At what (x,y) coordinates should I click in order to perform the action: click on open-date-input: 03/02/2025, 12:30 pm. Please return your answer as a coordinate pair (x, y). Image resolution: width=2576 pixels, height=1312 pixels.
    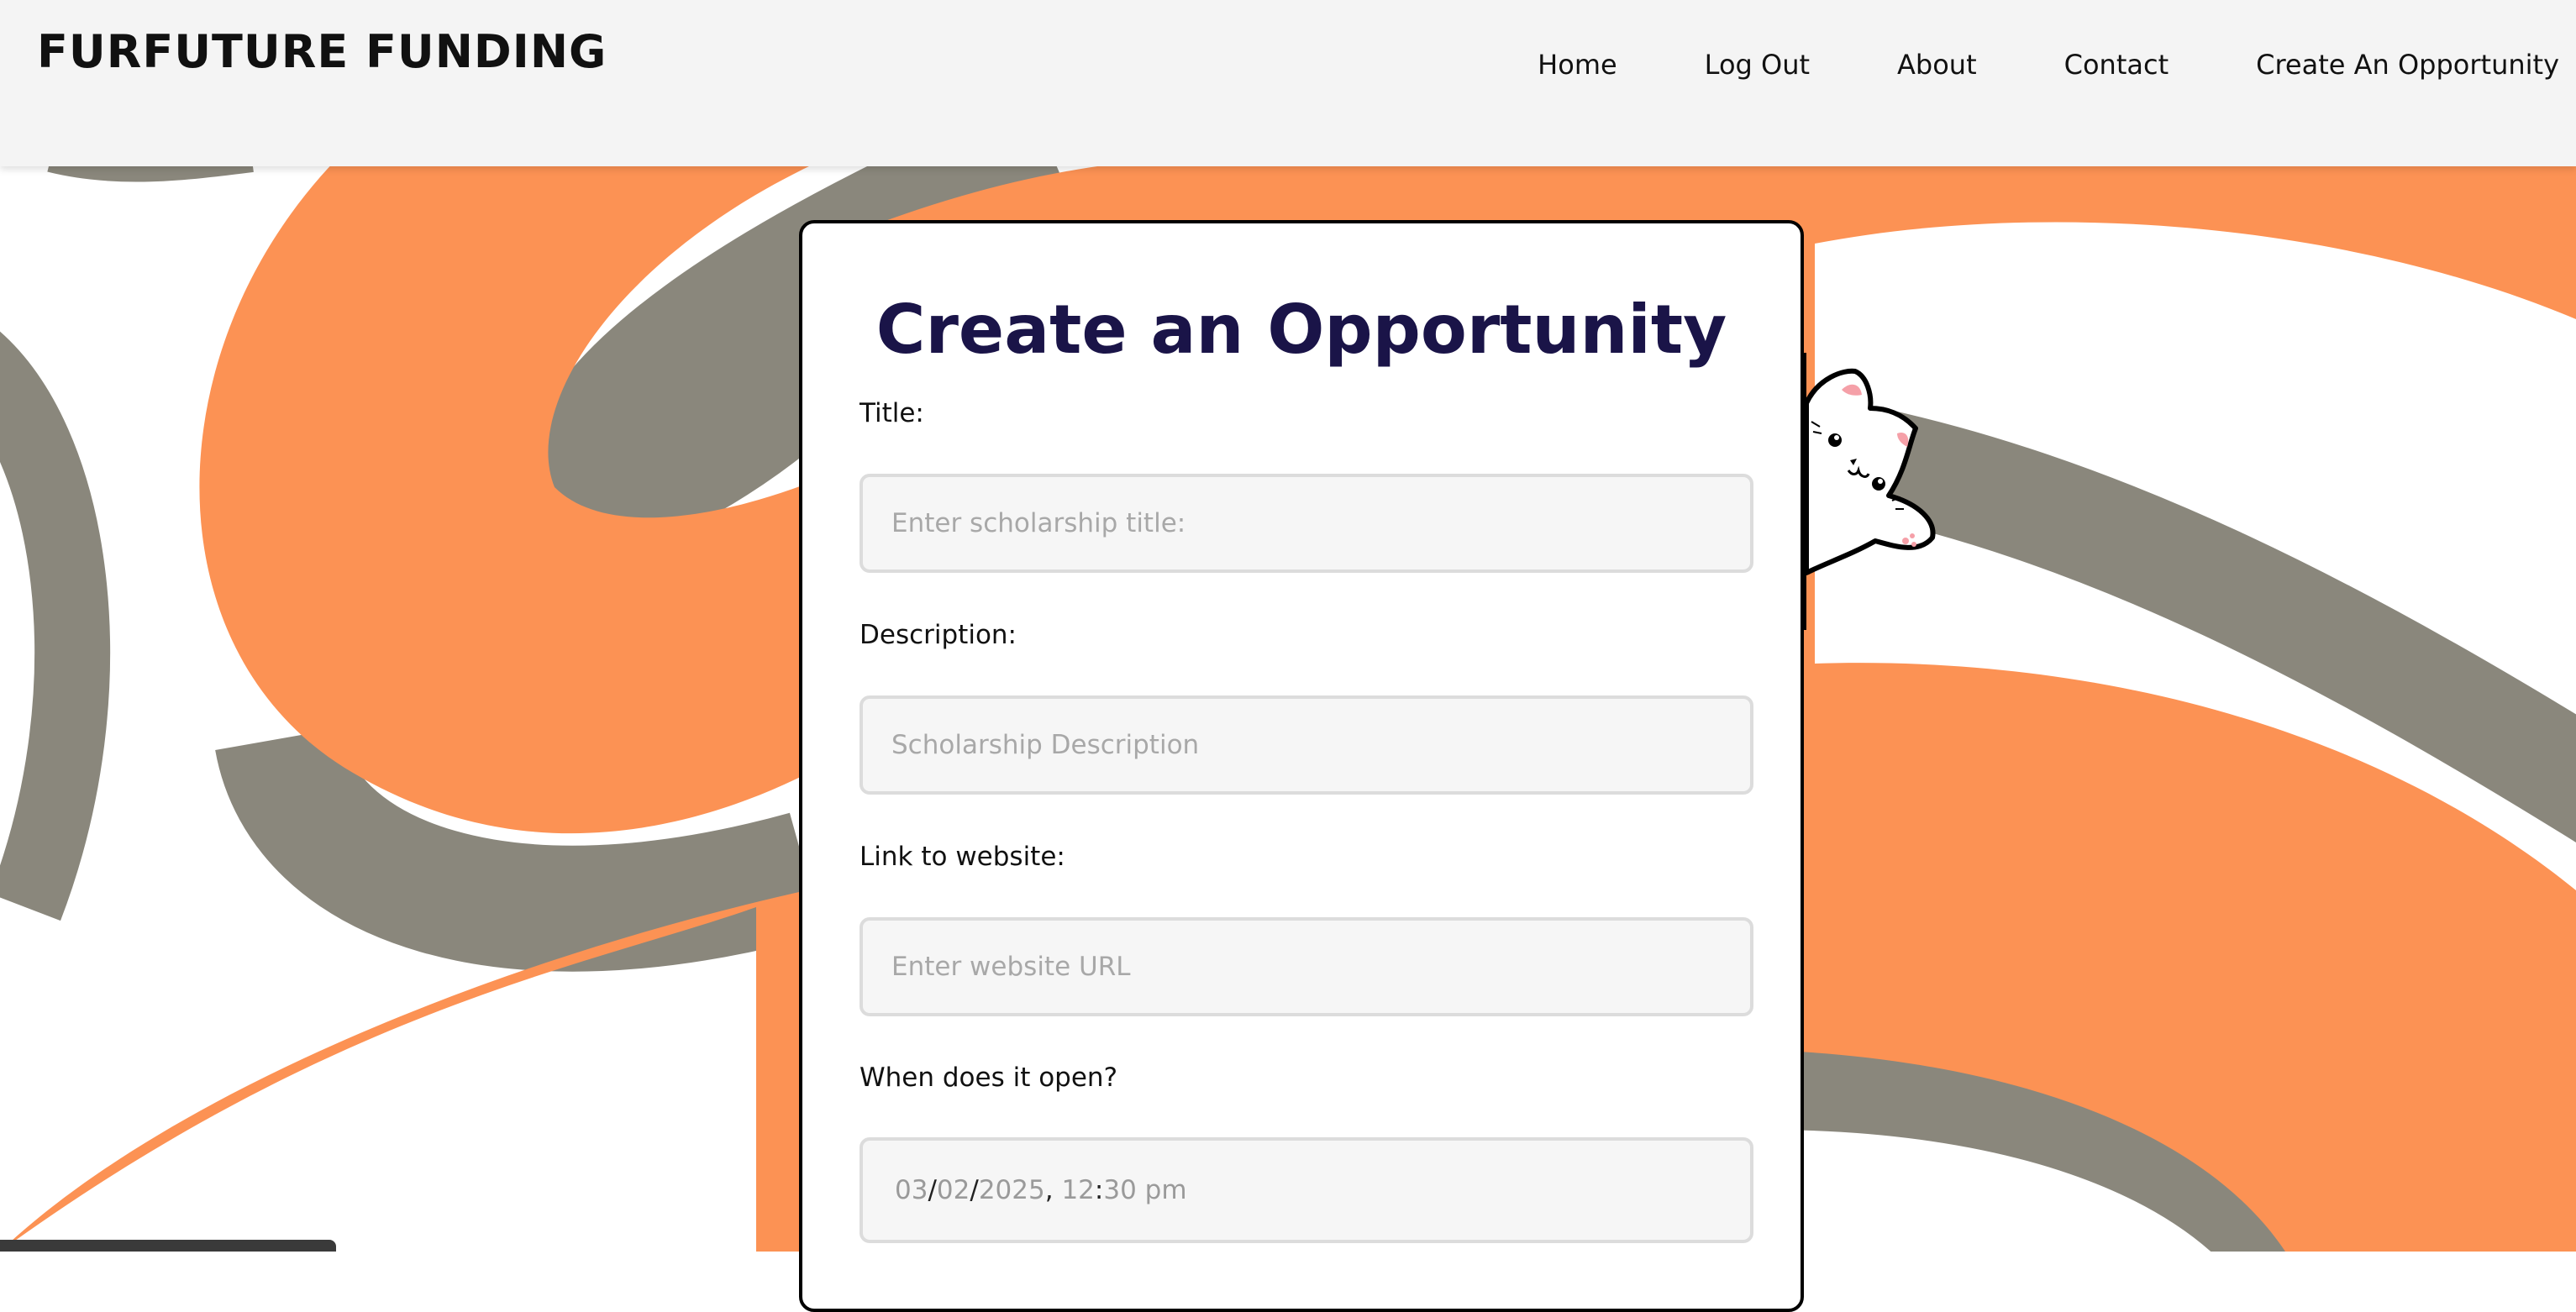
    Looking at the image, I should click on (1306, 1190).